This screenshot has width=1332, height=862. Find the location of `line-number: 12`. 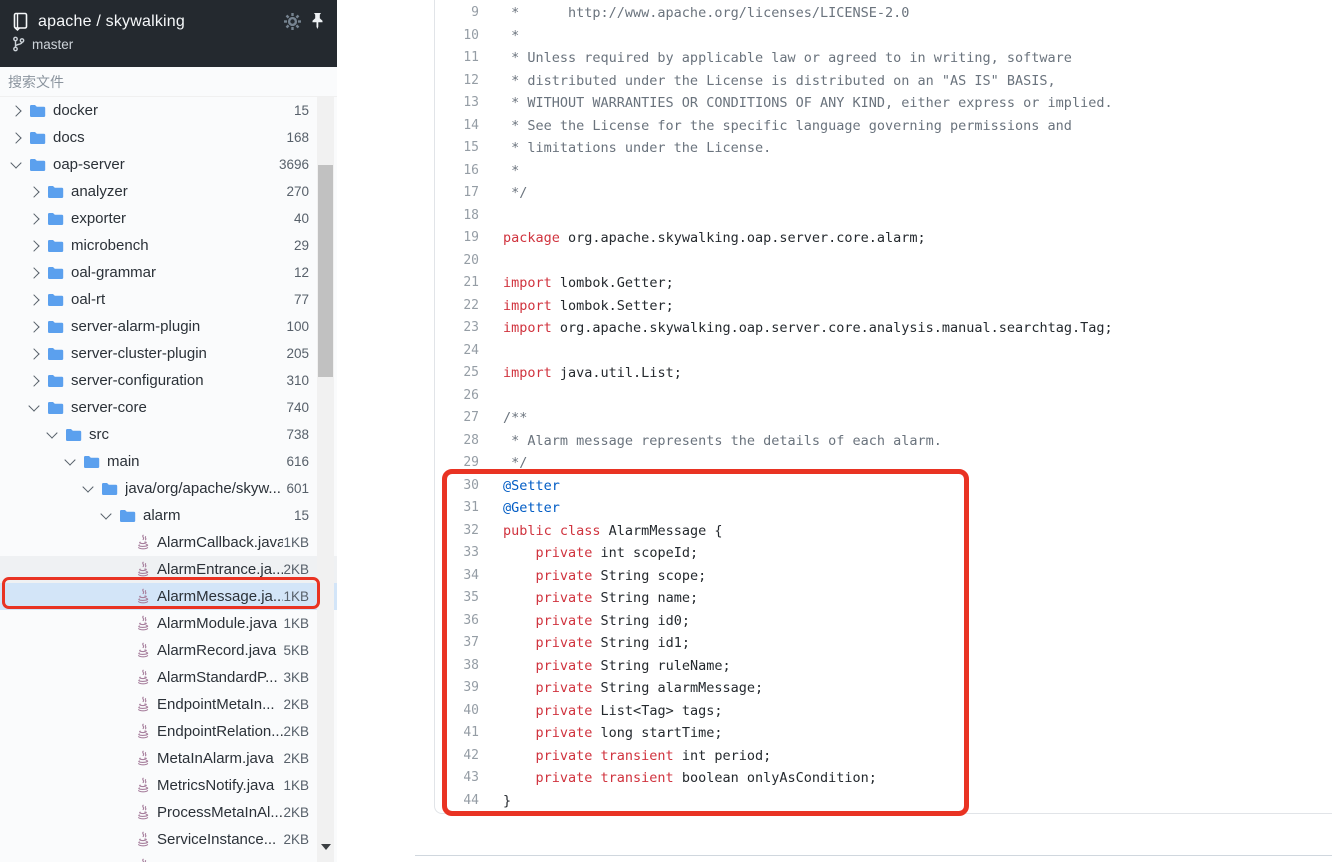

line-number: 12 is located at coordinates (457, 81).